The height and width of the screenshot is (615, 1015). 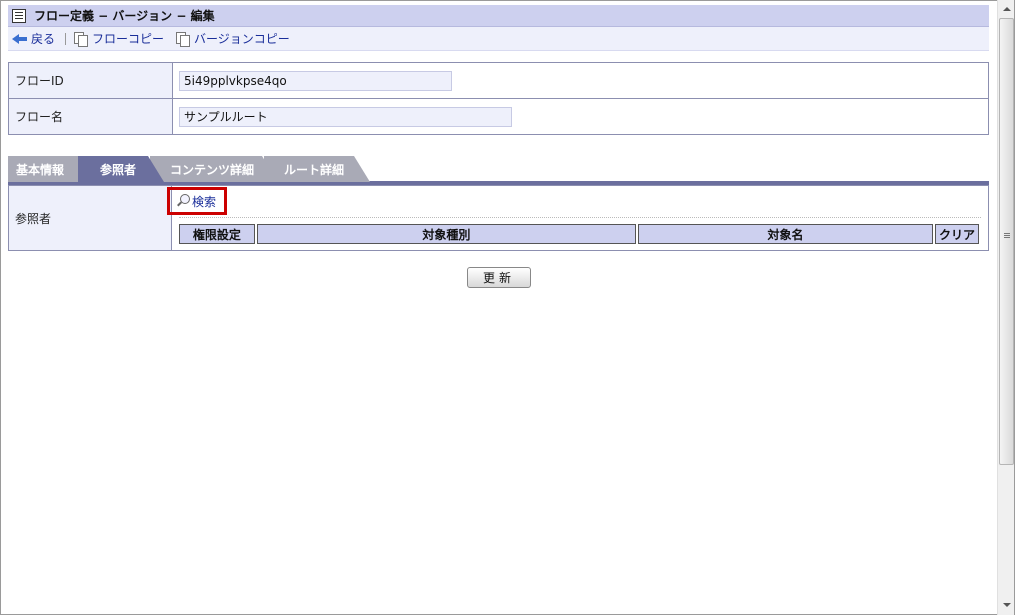 I want to click on search-button: 検索, so click(x=197, y=201).